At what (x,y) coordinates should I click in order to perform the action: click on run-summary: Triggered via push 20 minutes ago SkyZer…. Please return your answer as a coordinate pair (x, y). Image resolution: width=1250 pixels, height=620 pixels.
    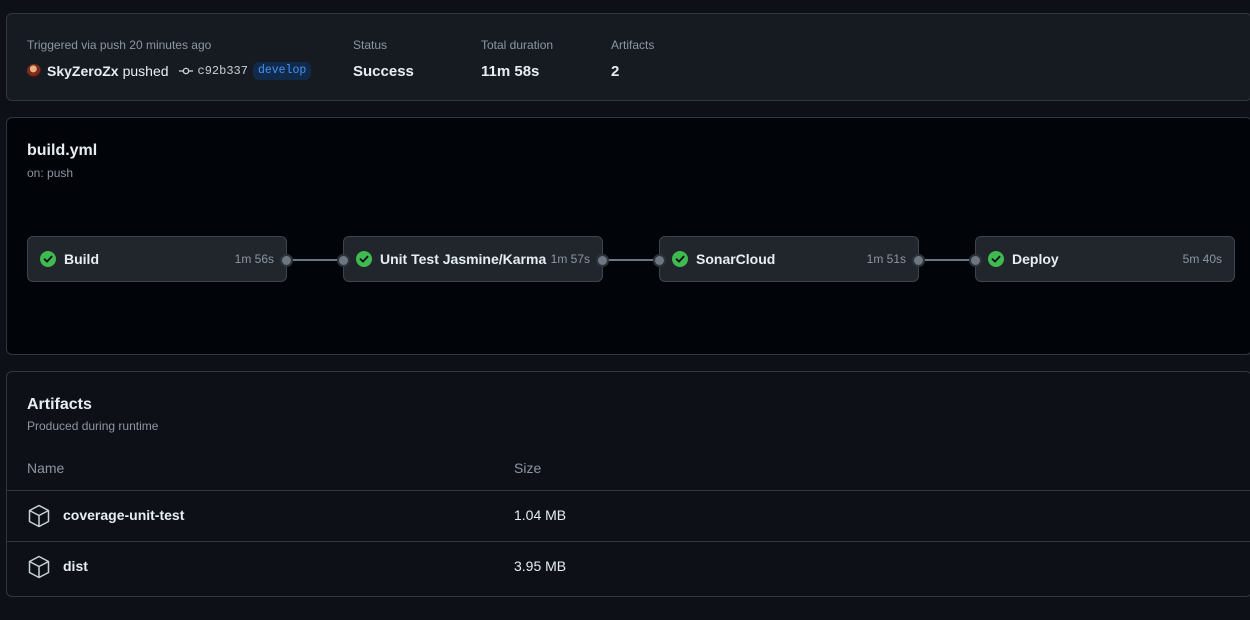
    Looking at the image, I should click on (628, 57).